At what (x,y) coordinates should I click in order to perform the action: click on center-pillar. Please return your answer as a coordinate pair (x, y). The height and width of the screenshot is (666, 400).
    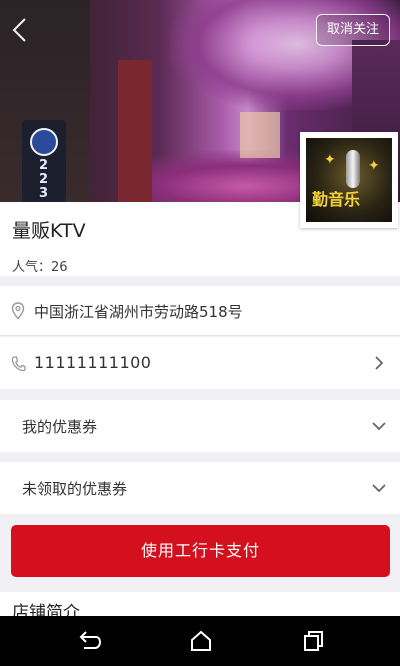
    Looking at the image, I should click on (135, 131).